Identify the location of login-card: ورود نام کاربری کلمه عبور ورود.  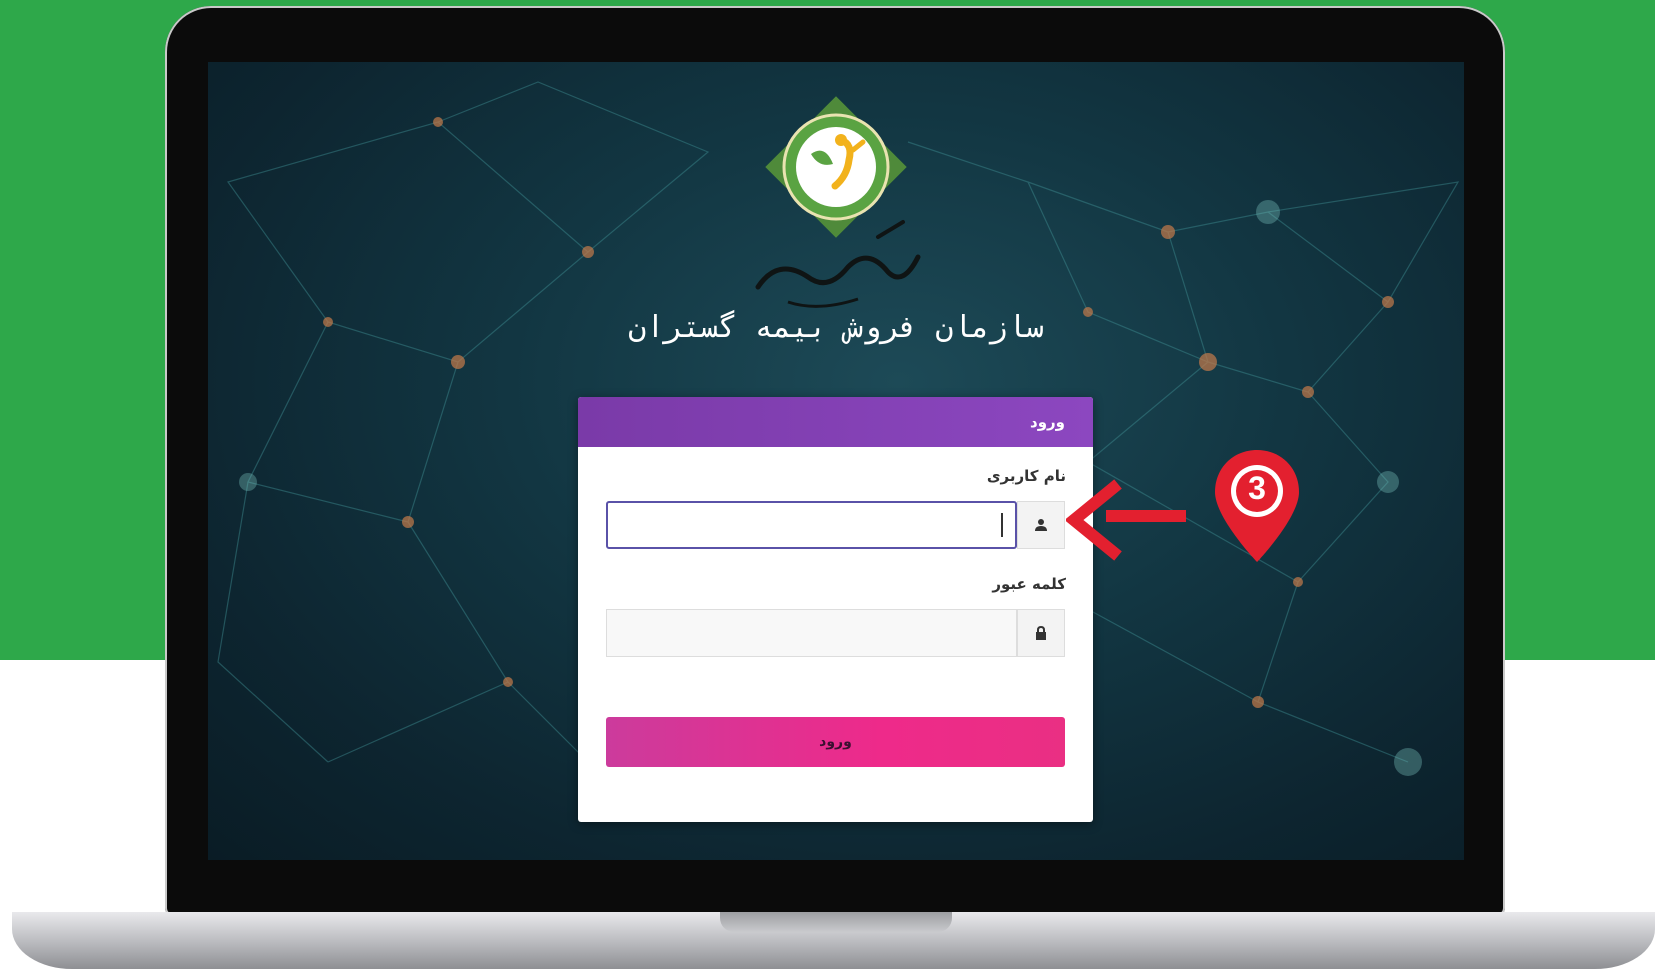
(835, 609).